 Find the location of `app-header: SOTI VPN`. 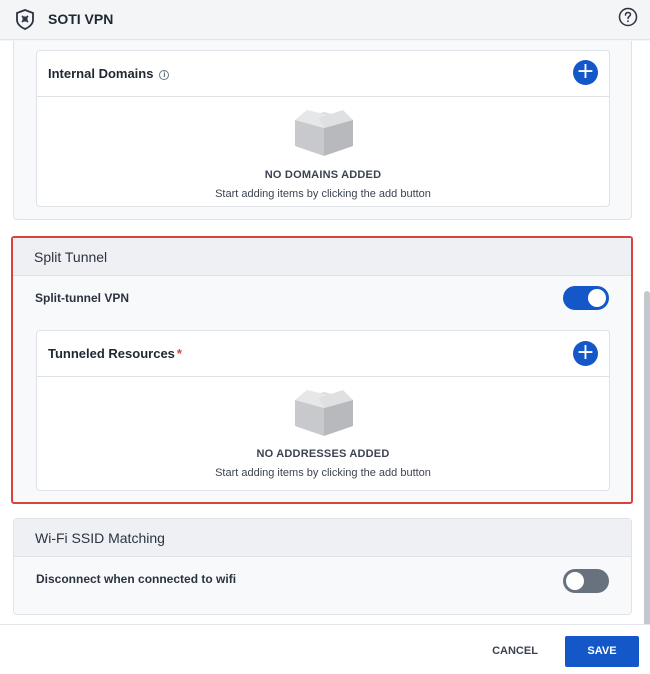

app-header: SOTI VPN is located at coordinates (325, 20).